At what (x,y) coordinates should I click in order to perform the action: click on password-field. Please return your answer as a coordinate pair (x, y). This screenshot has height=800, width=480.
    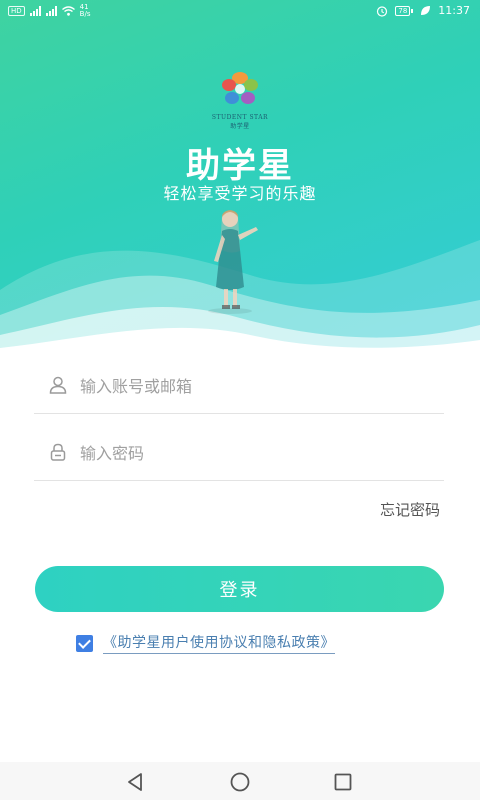
    Looking at the image, I should click on (239, 455).